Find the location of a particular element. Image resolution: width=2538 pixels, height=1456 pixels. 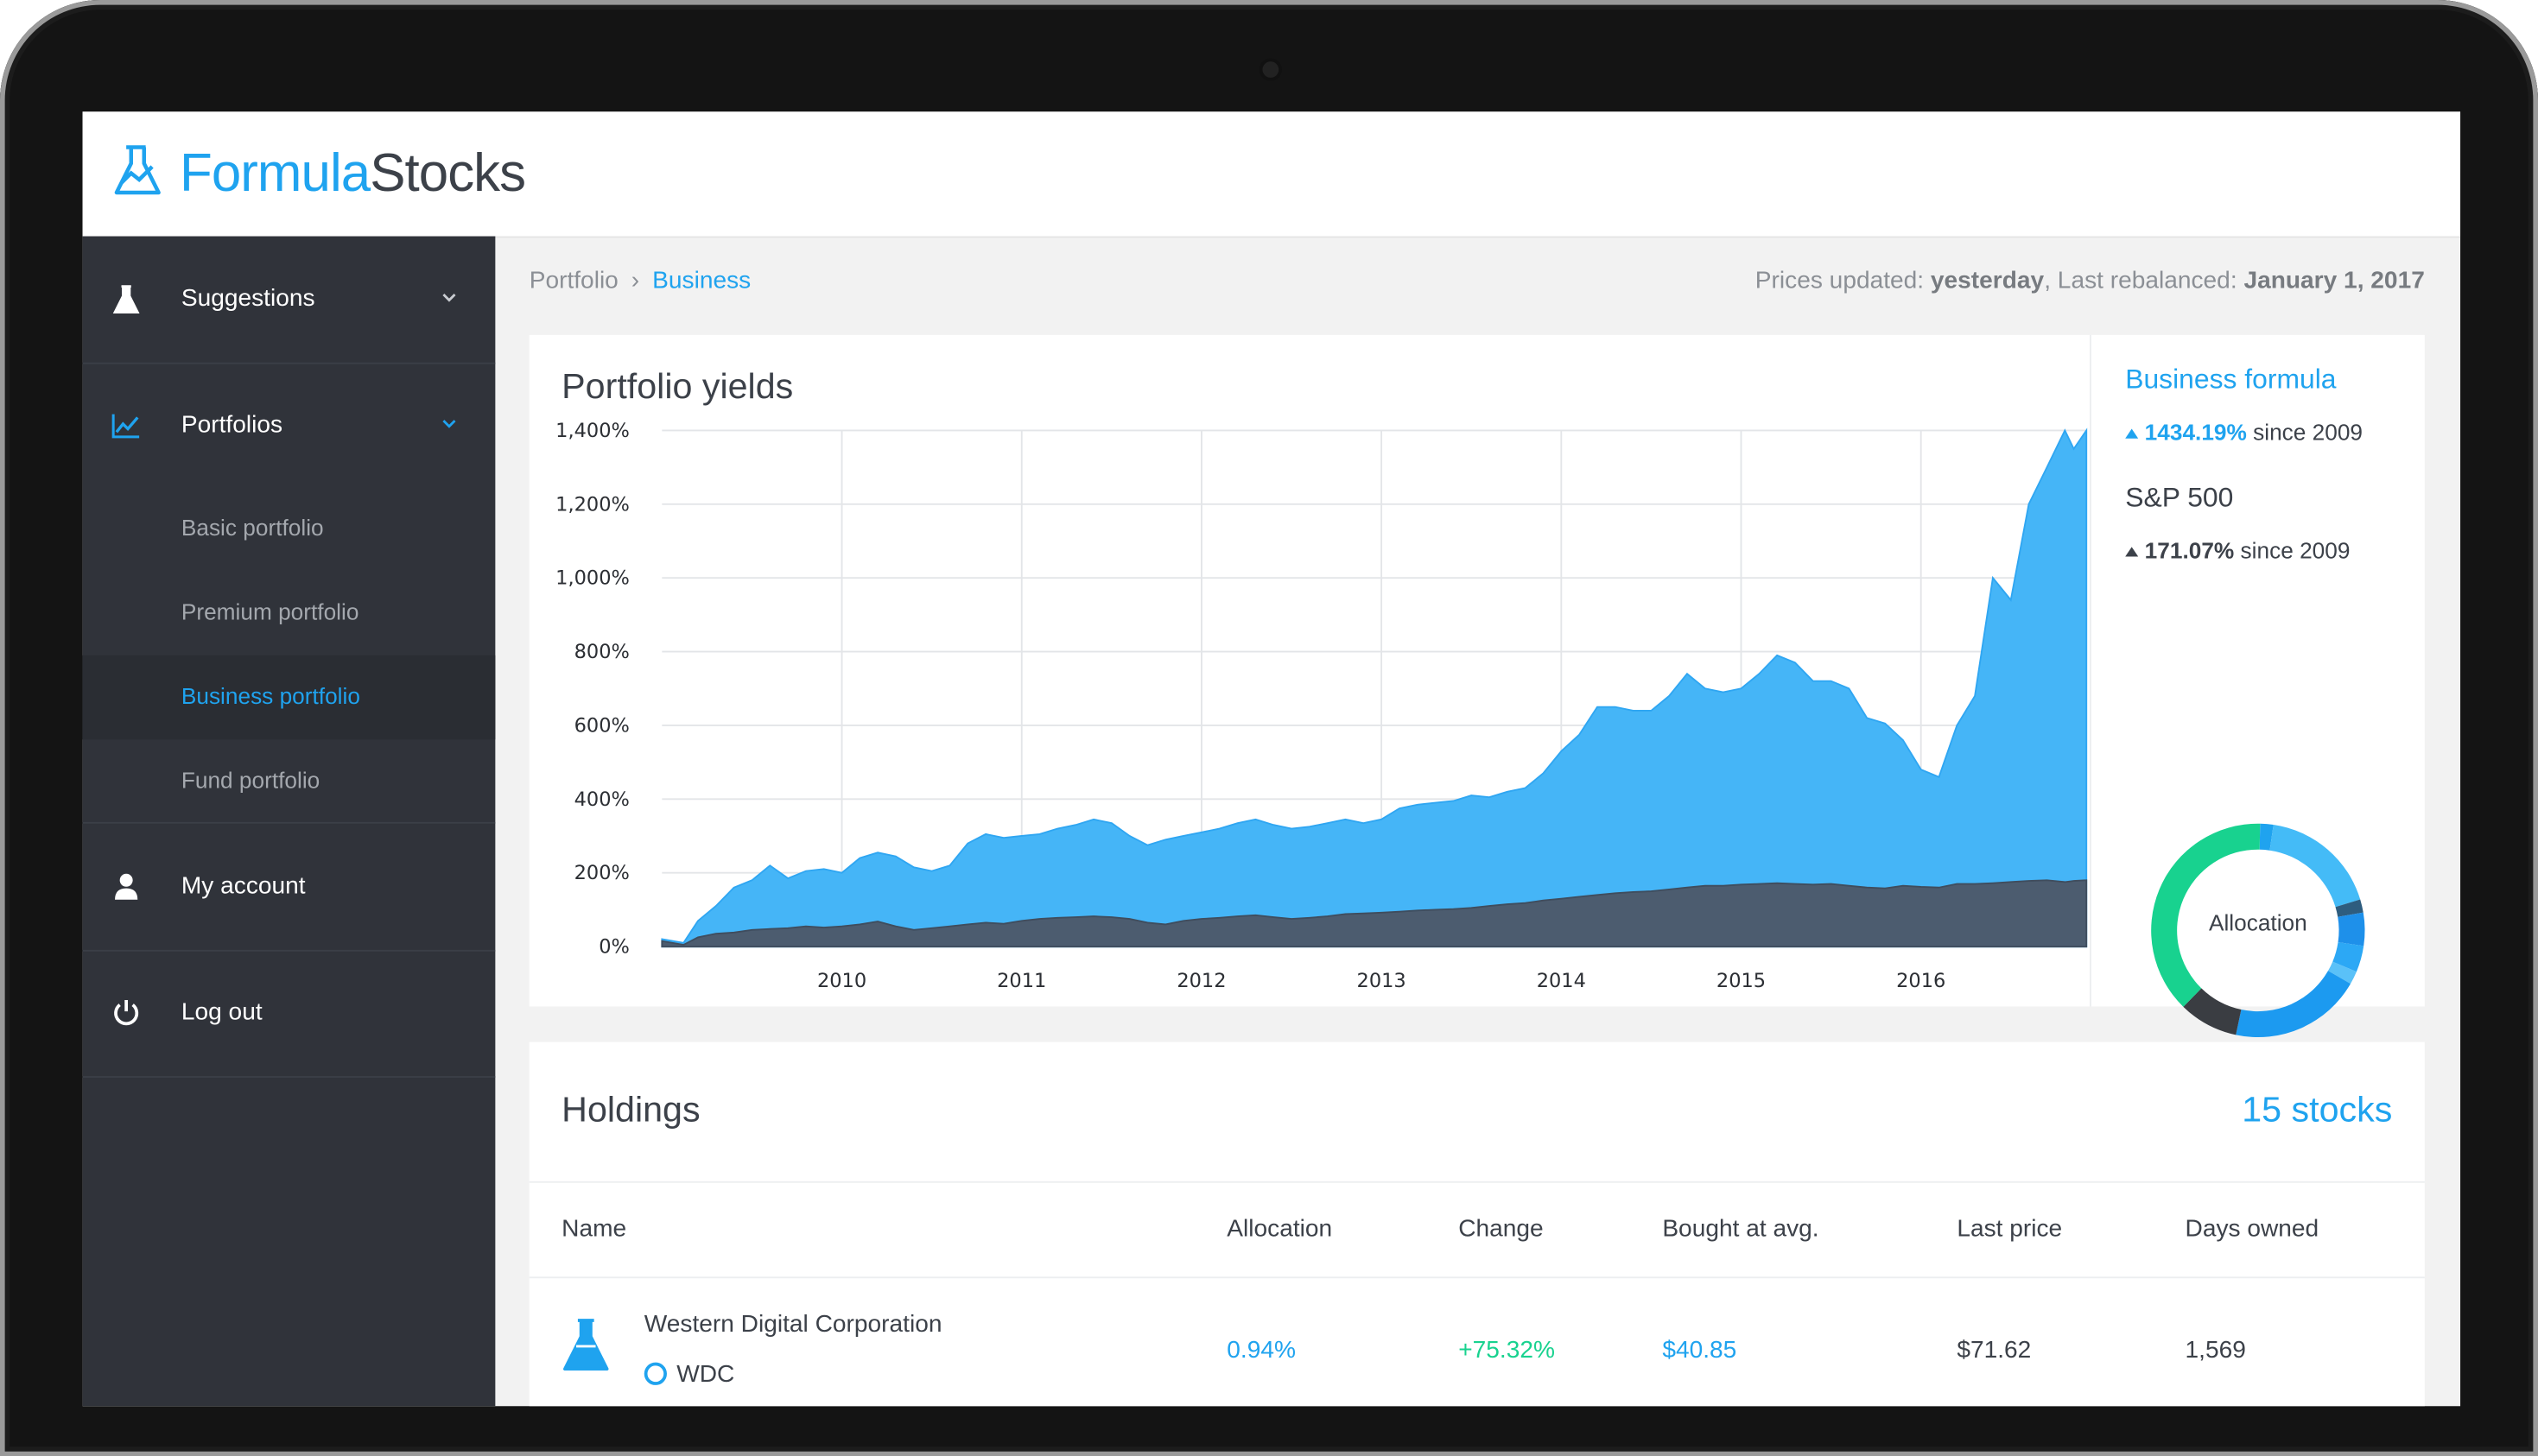

formula-change: 1434.19% since 2009 is located at coordinates (2244, 432).